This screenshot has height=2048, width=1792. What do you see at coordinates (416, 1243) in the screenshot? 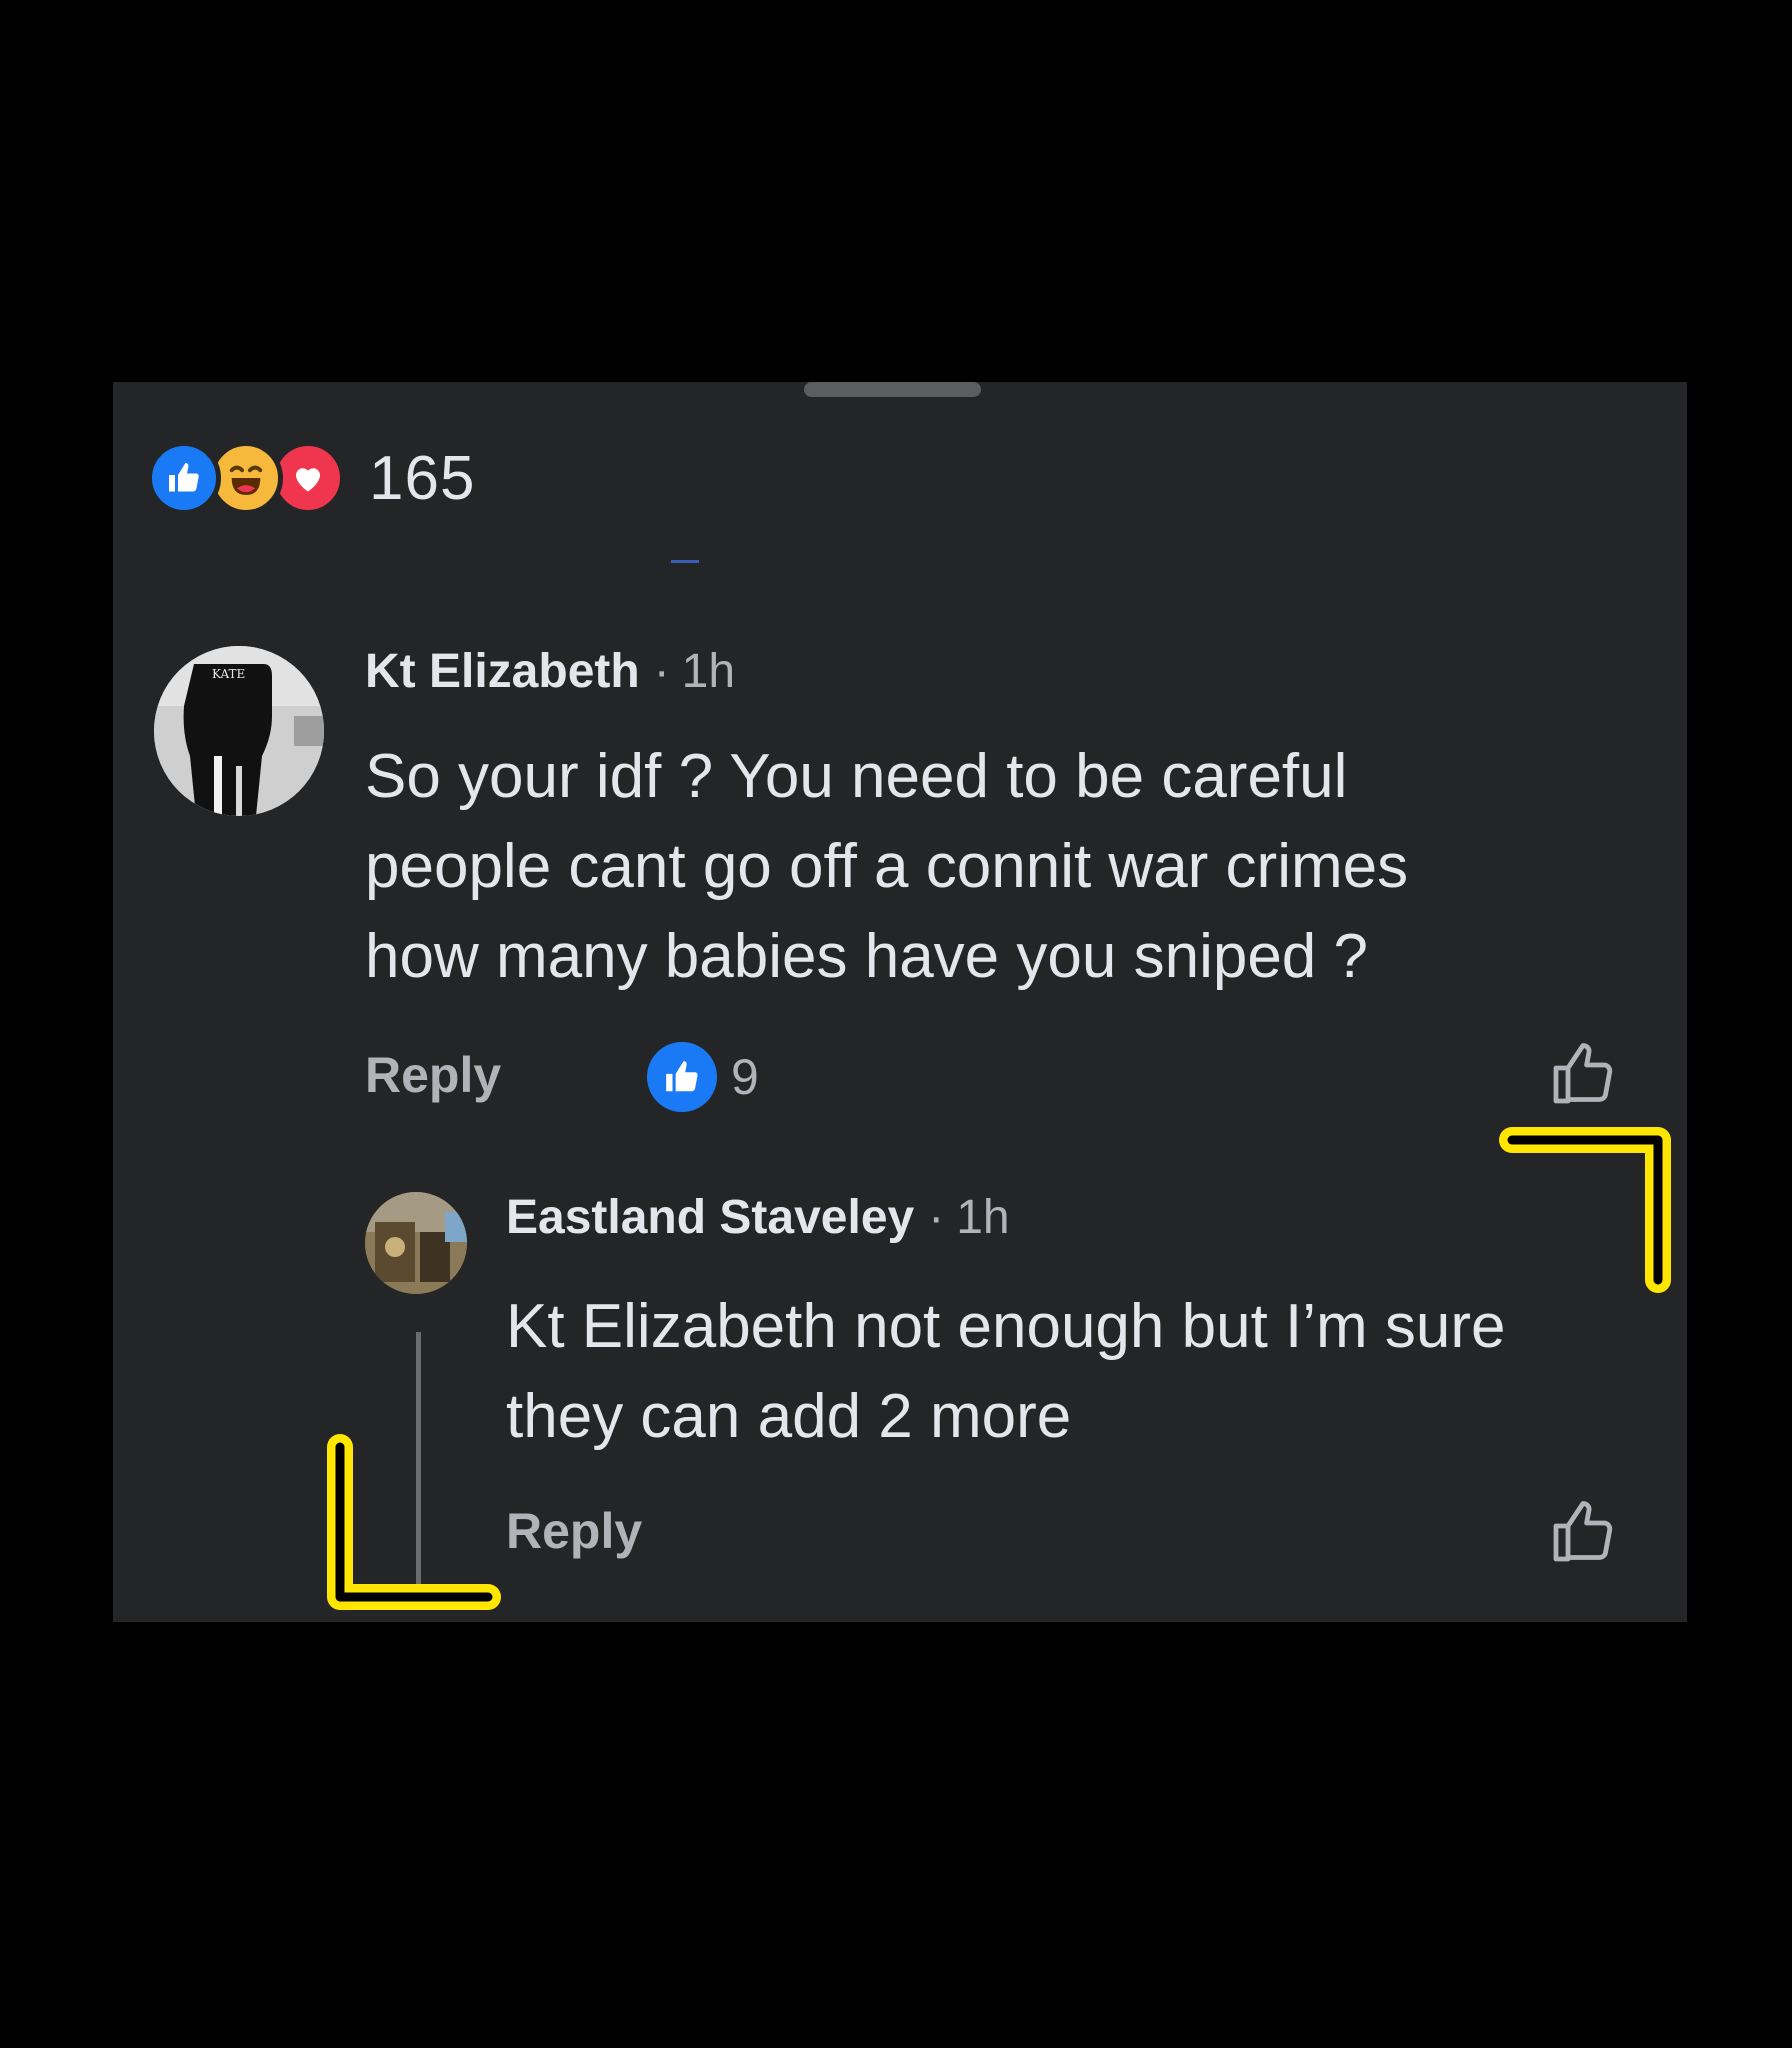
I see `avatar` at bounding box center [416, 1243].